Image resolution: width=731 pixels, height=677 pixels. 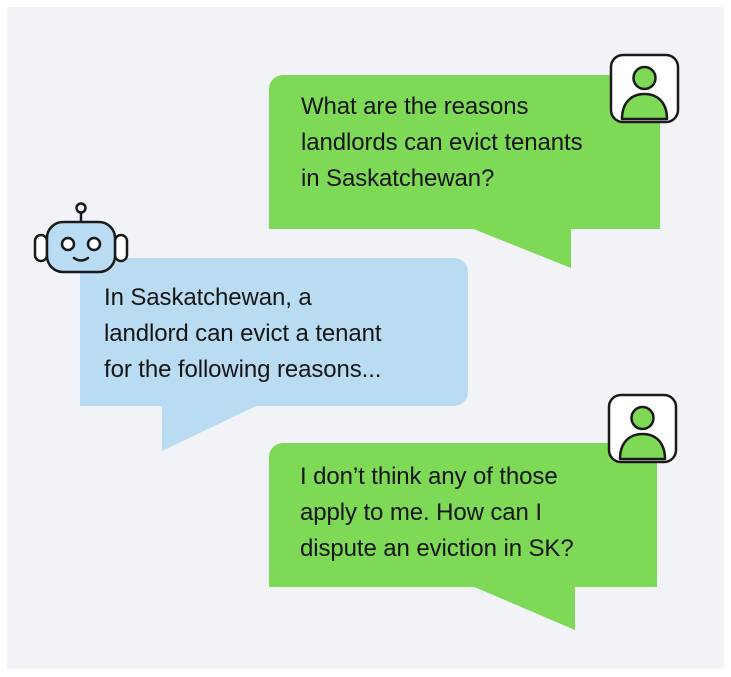 What do you see at coordinates (210, 428) in the screenshot?
I see `bot-message-tail` at bounding box center [210, 428].